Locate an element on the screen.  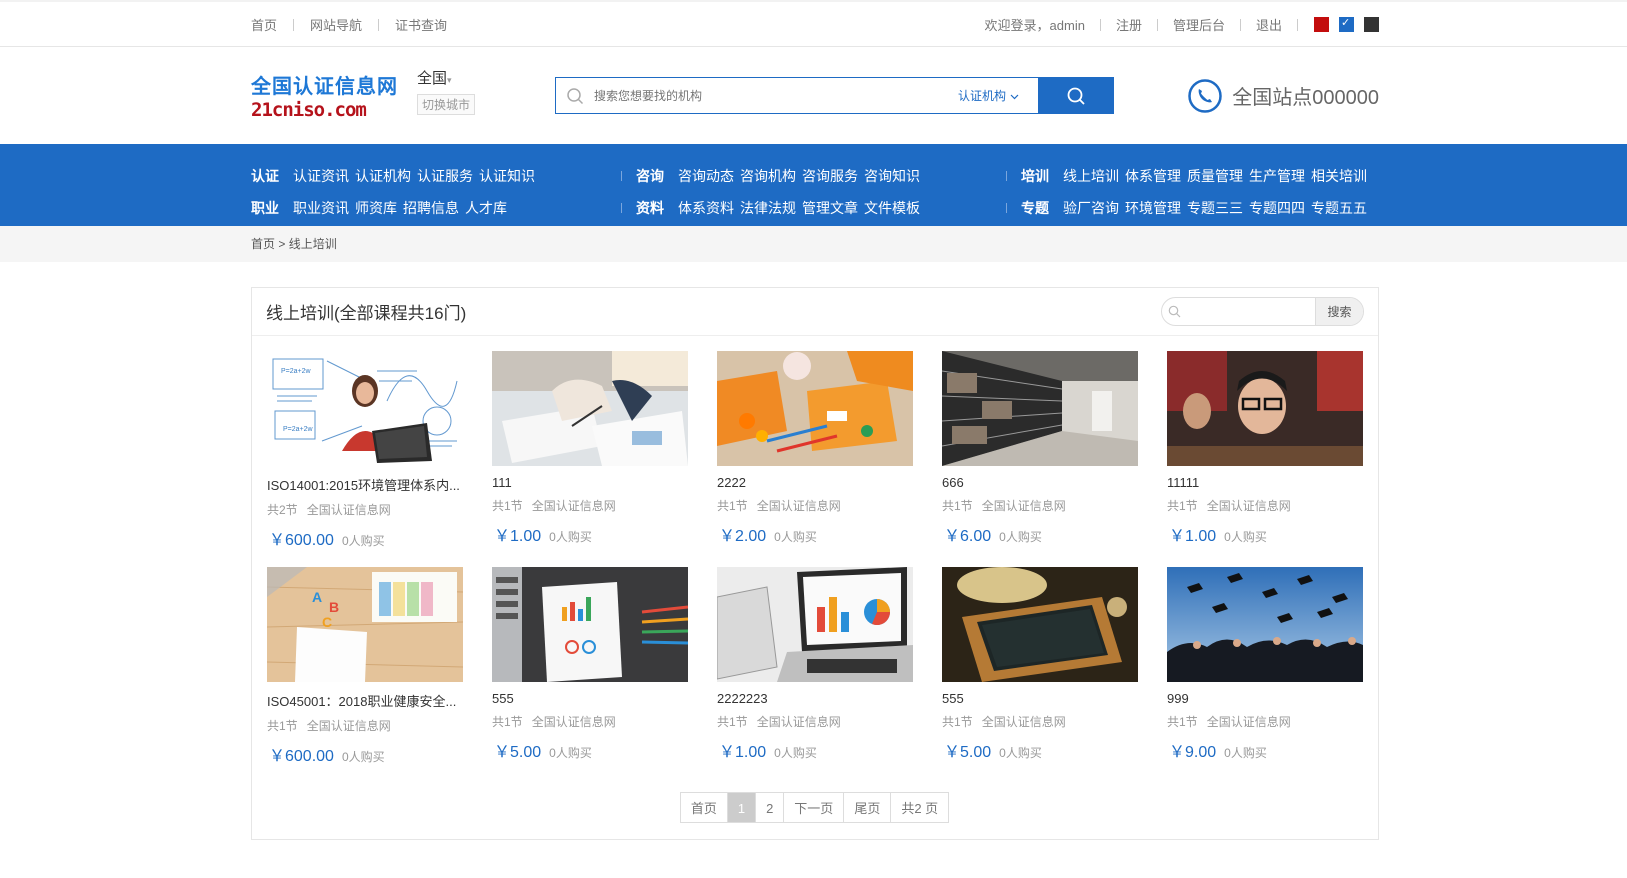
search-type-dropdown: 认证机构 is located at coordinates (998, 95).